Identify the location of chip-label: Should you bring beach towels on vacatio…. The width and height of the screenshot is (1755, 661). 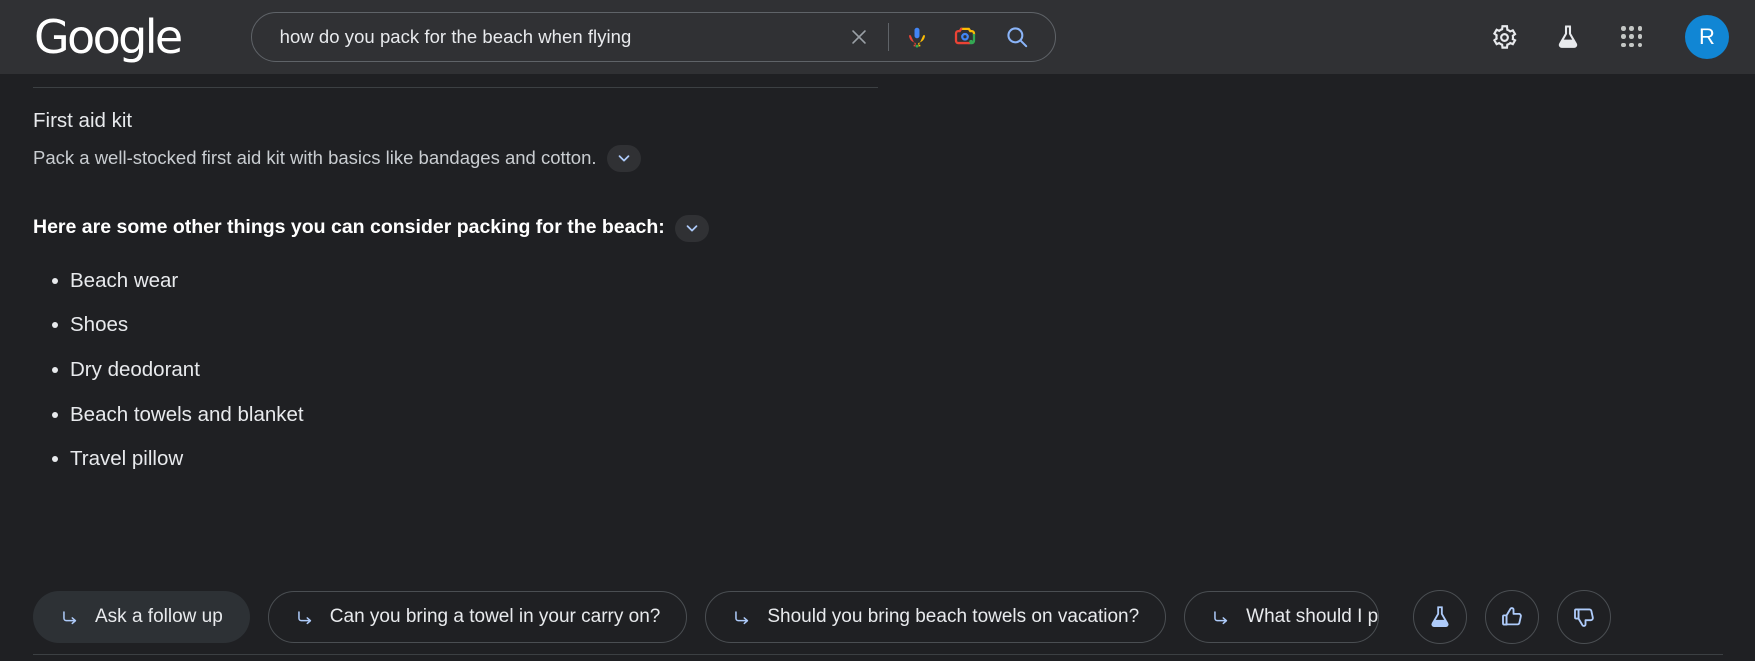
(953, 616).